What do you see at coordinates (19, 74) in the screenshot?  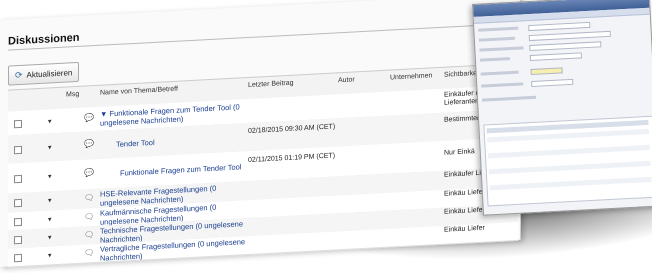 I see `refresh-icon: ⟳` at bounding box center [19, 74].